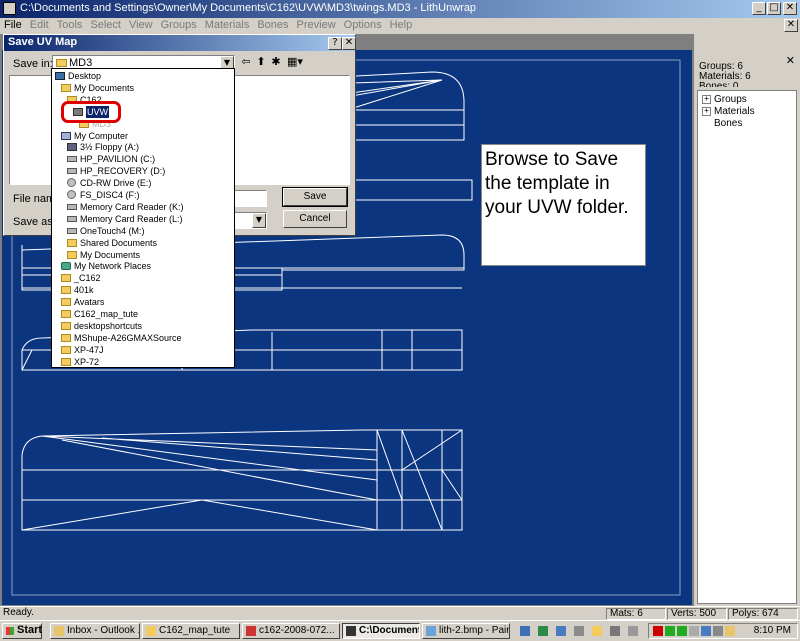  Describe the element at coordinates (351, 631) in the screenshot. I see `lithunwrap-icon` at that location.